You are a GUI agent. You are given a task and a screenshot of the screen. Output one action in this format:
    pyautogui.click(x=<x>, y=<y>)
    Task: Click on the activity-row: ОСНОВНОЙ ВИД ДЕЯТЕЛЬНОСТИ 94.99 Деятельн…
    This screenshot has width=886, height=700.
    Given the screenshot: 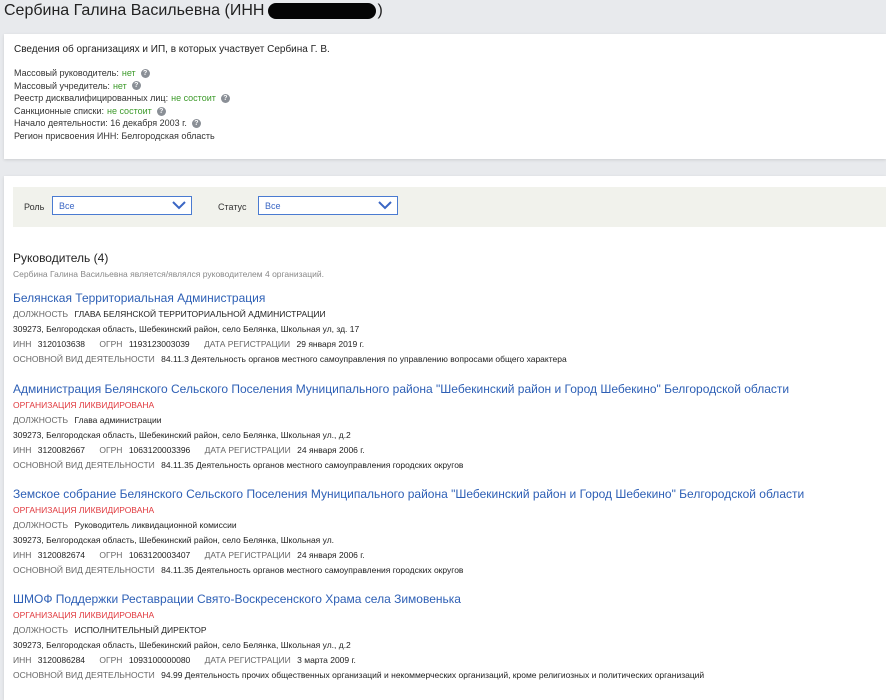 What is the action you would take?
    pyautogui.click(x=448, y=675)
    